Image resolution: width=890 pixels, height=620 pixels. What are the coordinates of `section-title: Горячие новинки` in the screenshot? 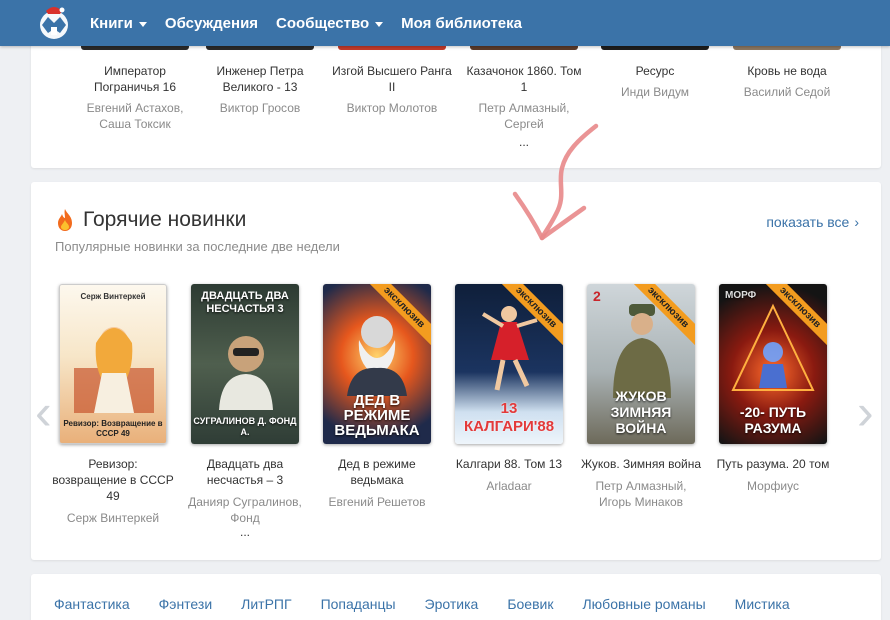 It's located at (165, 219).